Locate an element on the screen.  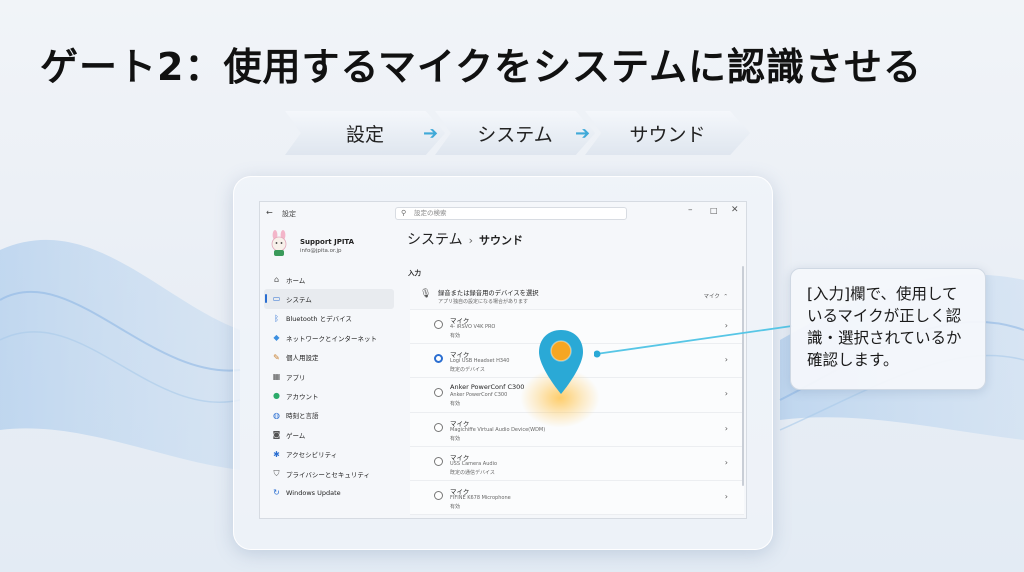
flow-step-system: システム is located at coordinates (515, 133).